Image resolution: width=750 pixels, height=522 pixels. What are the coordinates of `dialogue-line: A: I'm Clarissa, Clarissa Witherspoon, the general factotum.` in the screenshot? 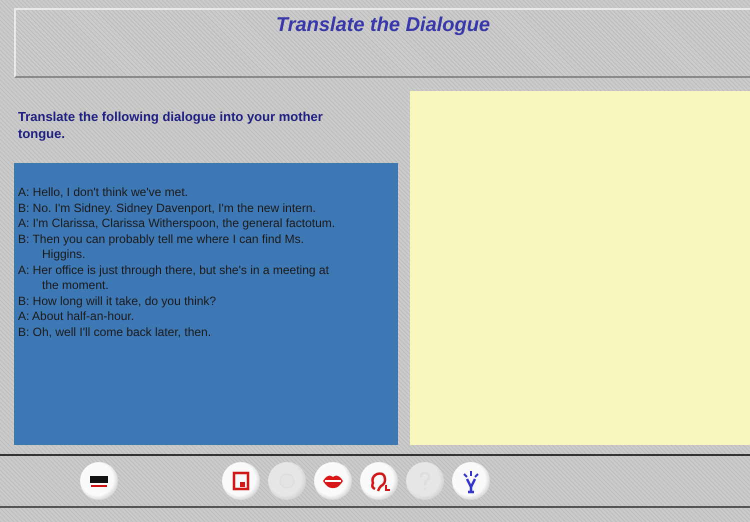 It's located at (177, 224).